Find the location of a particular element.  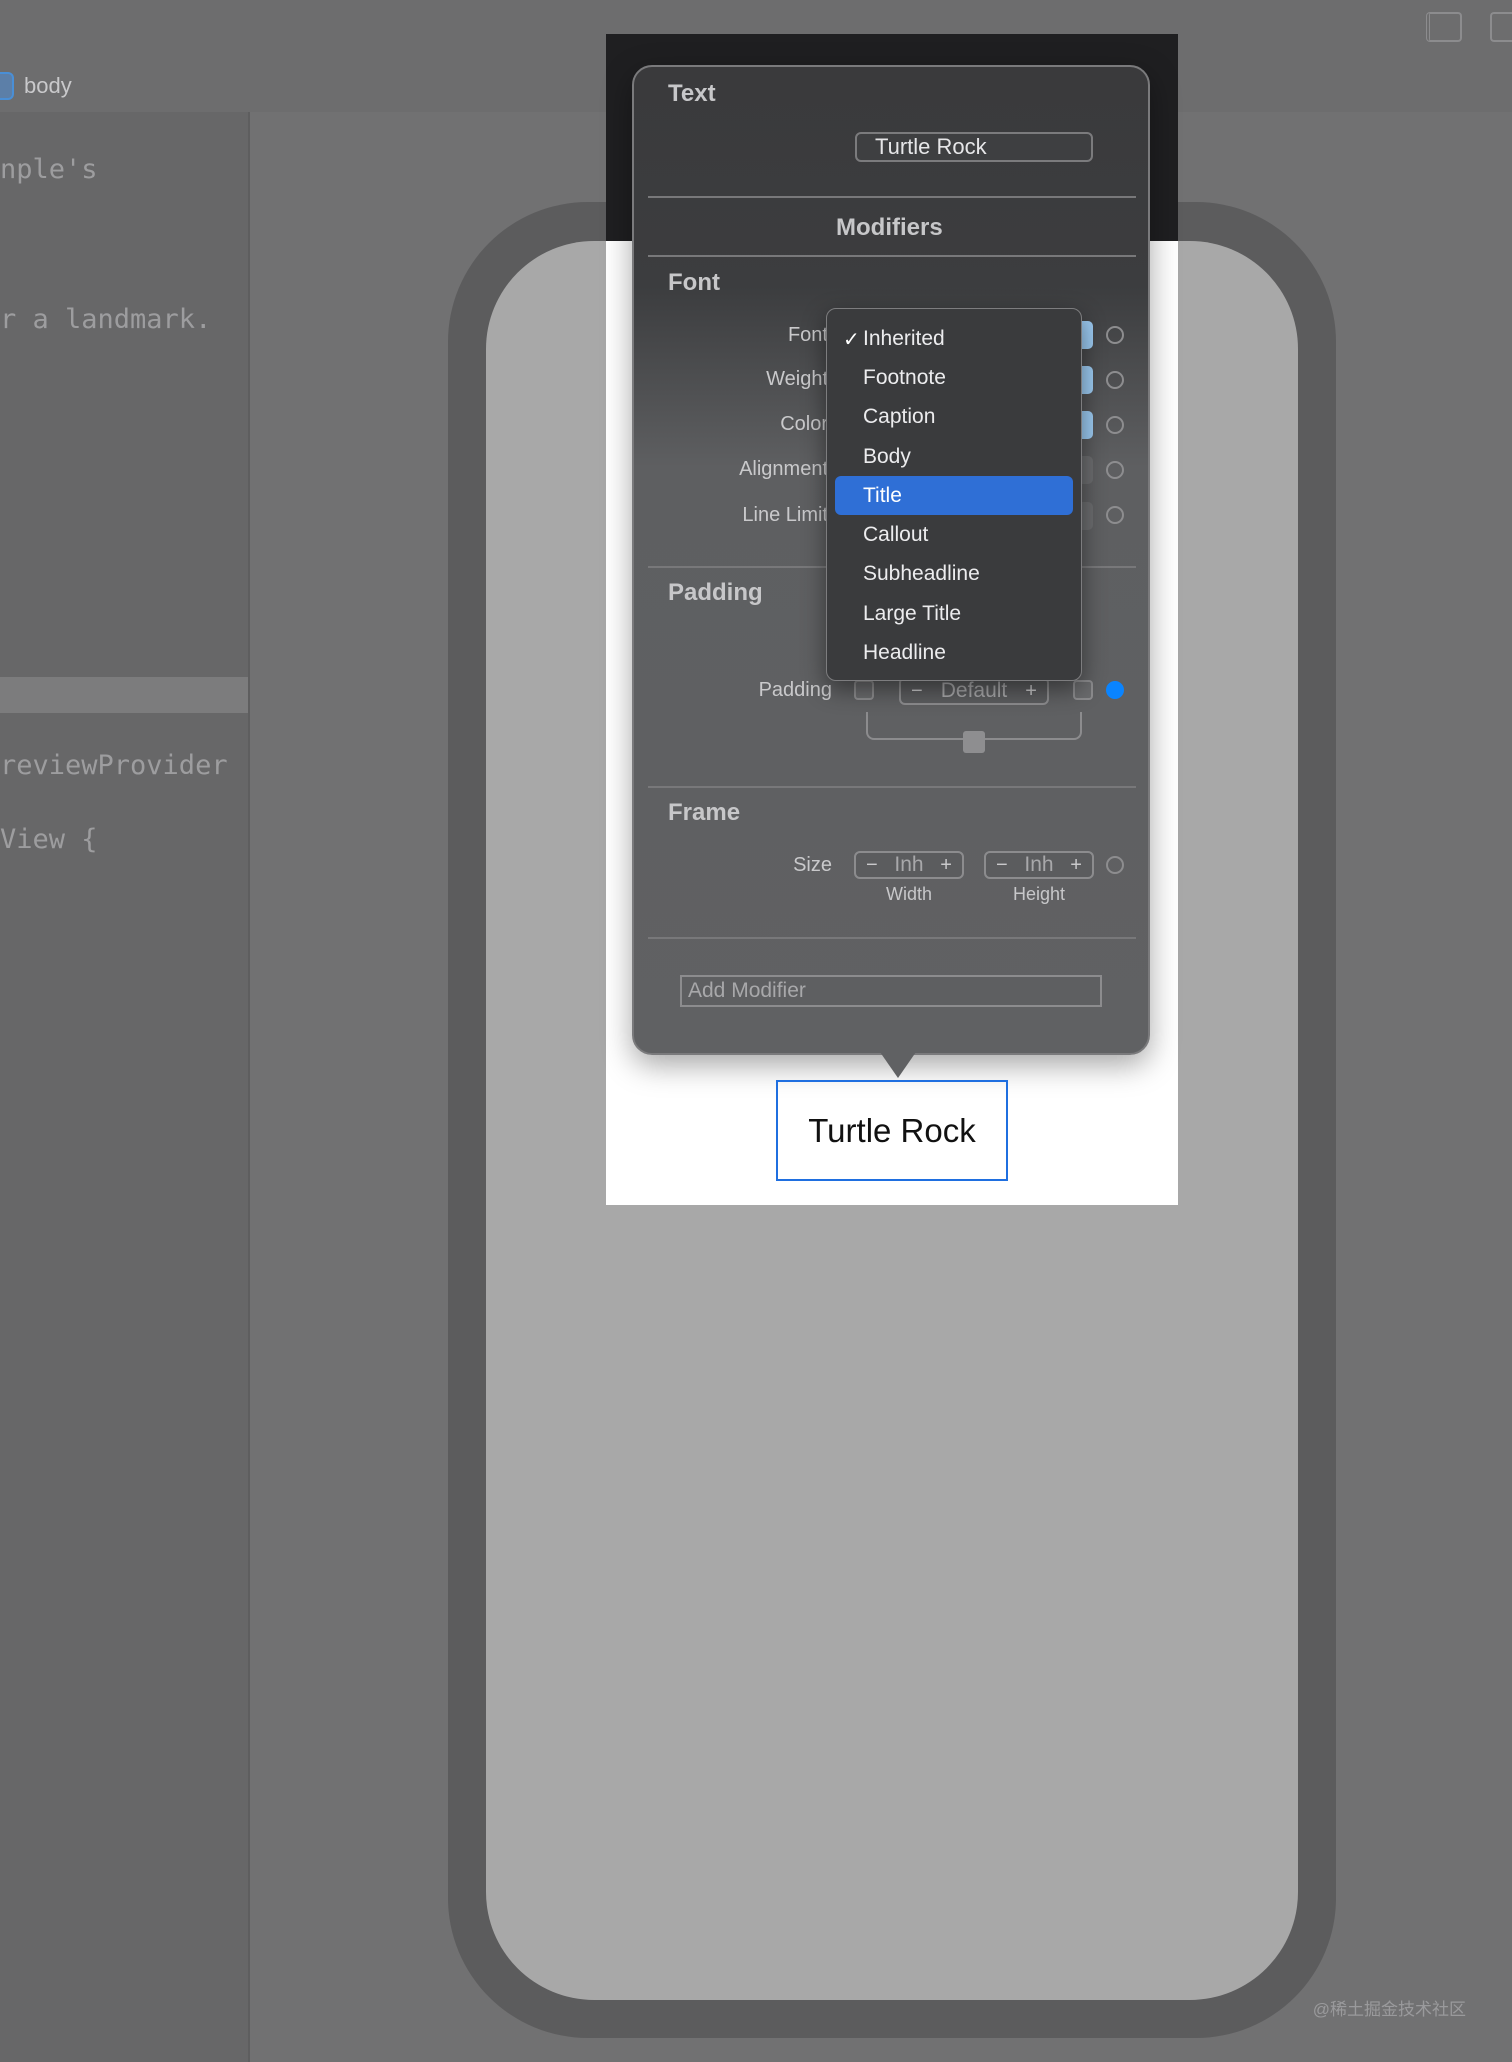

menu-item-title: Title is located at coordinates (954, 496).